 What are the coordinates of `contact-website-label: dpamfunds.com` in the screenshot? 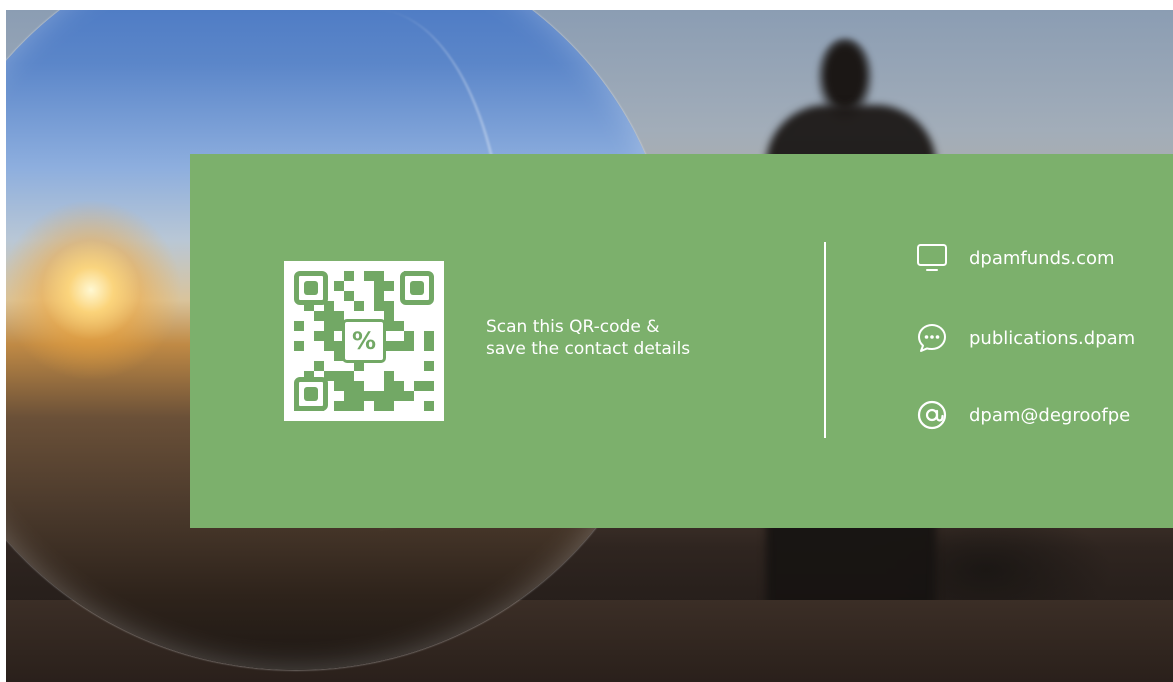 It's located at (1042, 258).